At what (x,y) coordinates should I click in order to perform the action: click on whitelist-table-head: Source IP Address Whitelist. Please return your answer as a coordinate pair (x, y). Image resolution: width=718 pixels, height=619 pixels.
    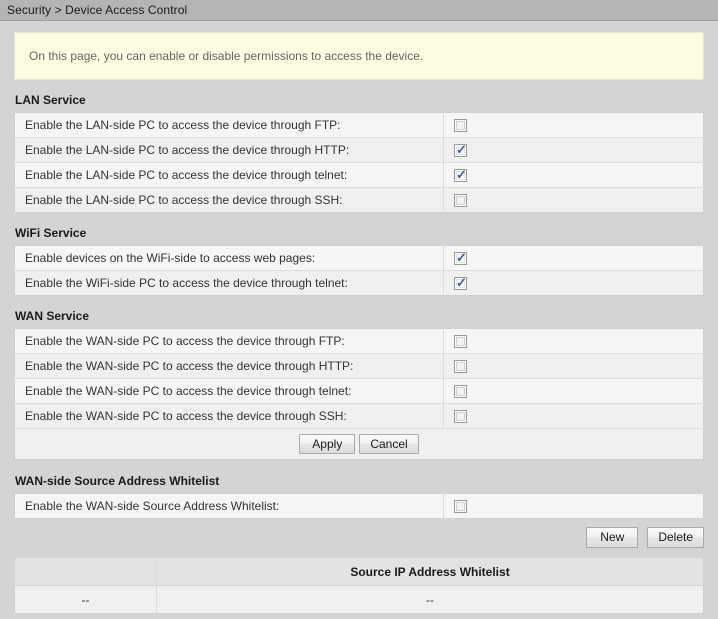
    Looking at the image, I should click on (359, 571).